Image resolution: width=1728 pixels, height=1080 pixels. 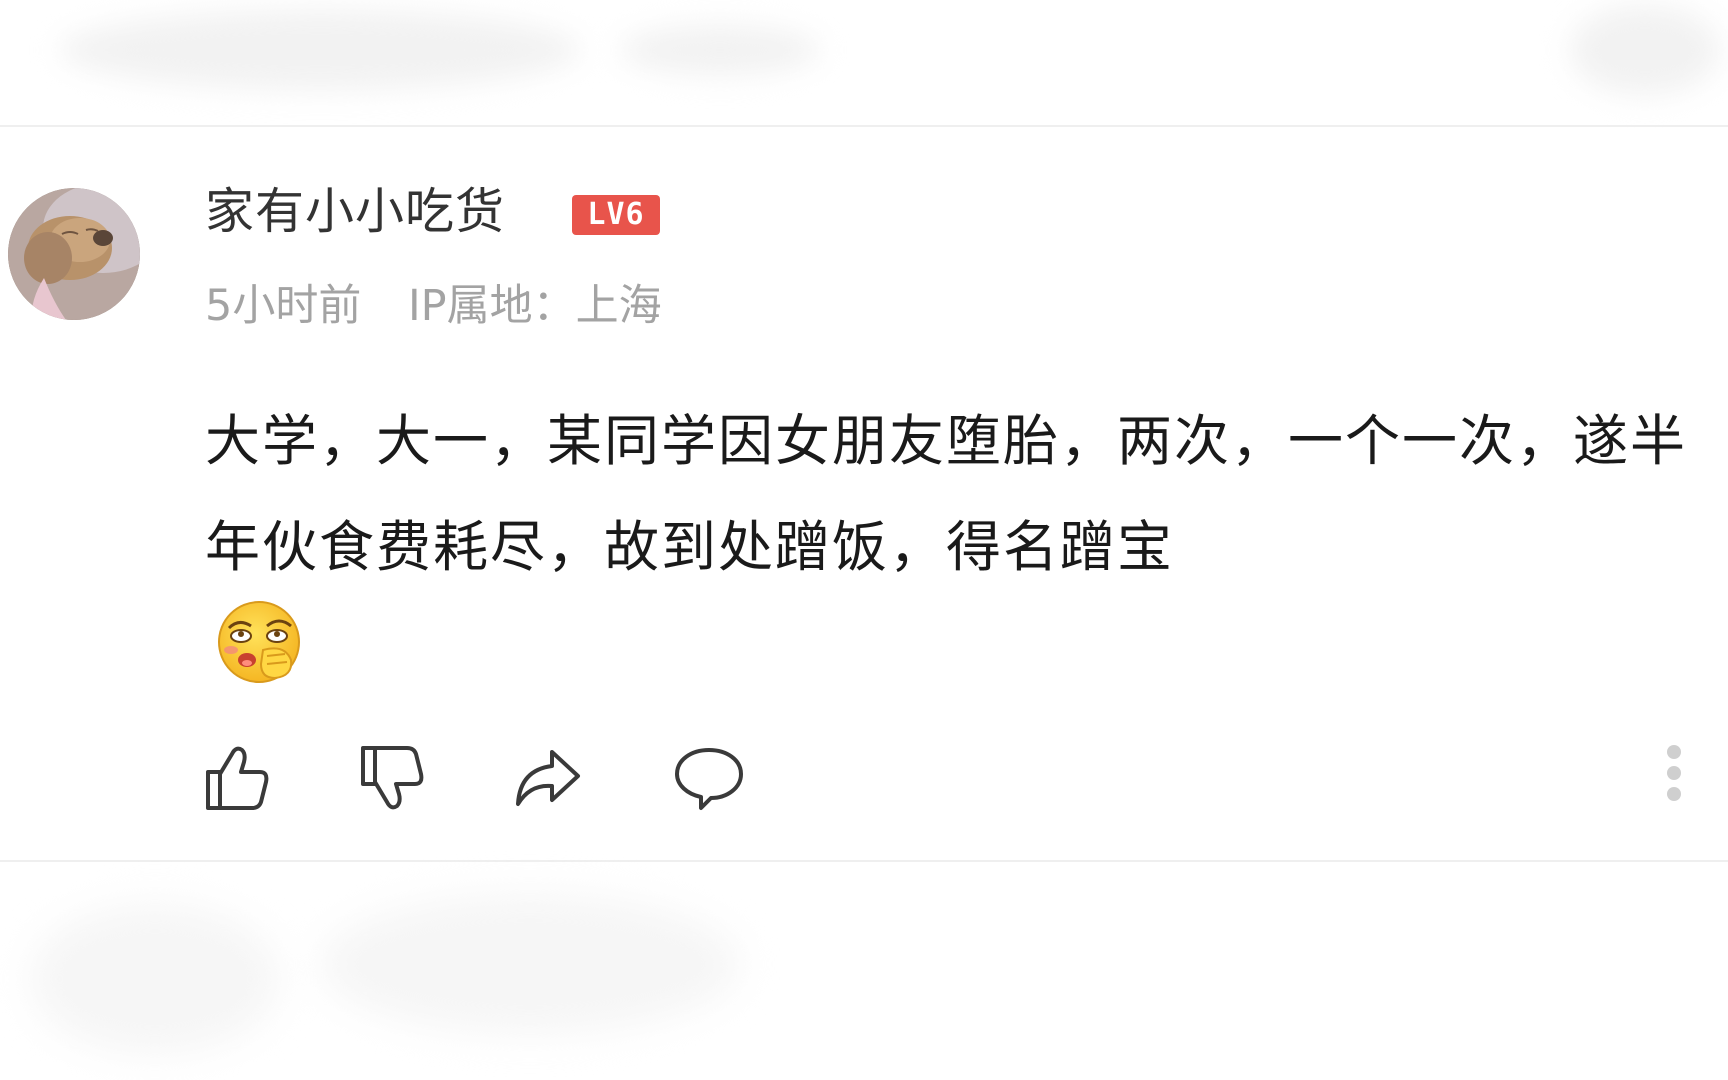 What do you see at coordinates (355, 212) in the screenshot?
I see `username: 家有小小吃货` at bounding box center [355, 212].